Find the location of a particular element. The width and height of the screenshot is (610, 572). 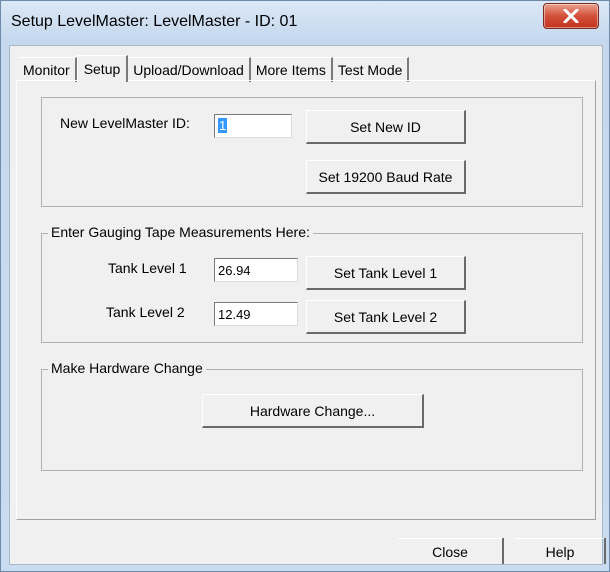

new-id-label: New LevelMaster ID: is located at coordinates (125, 123).